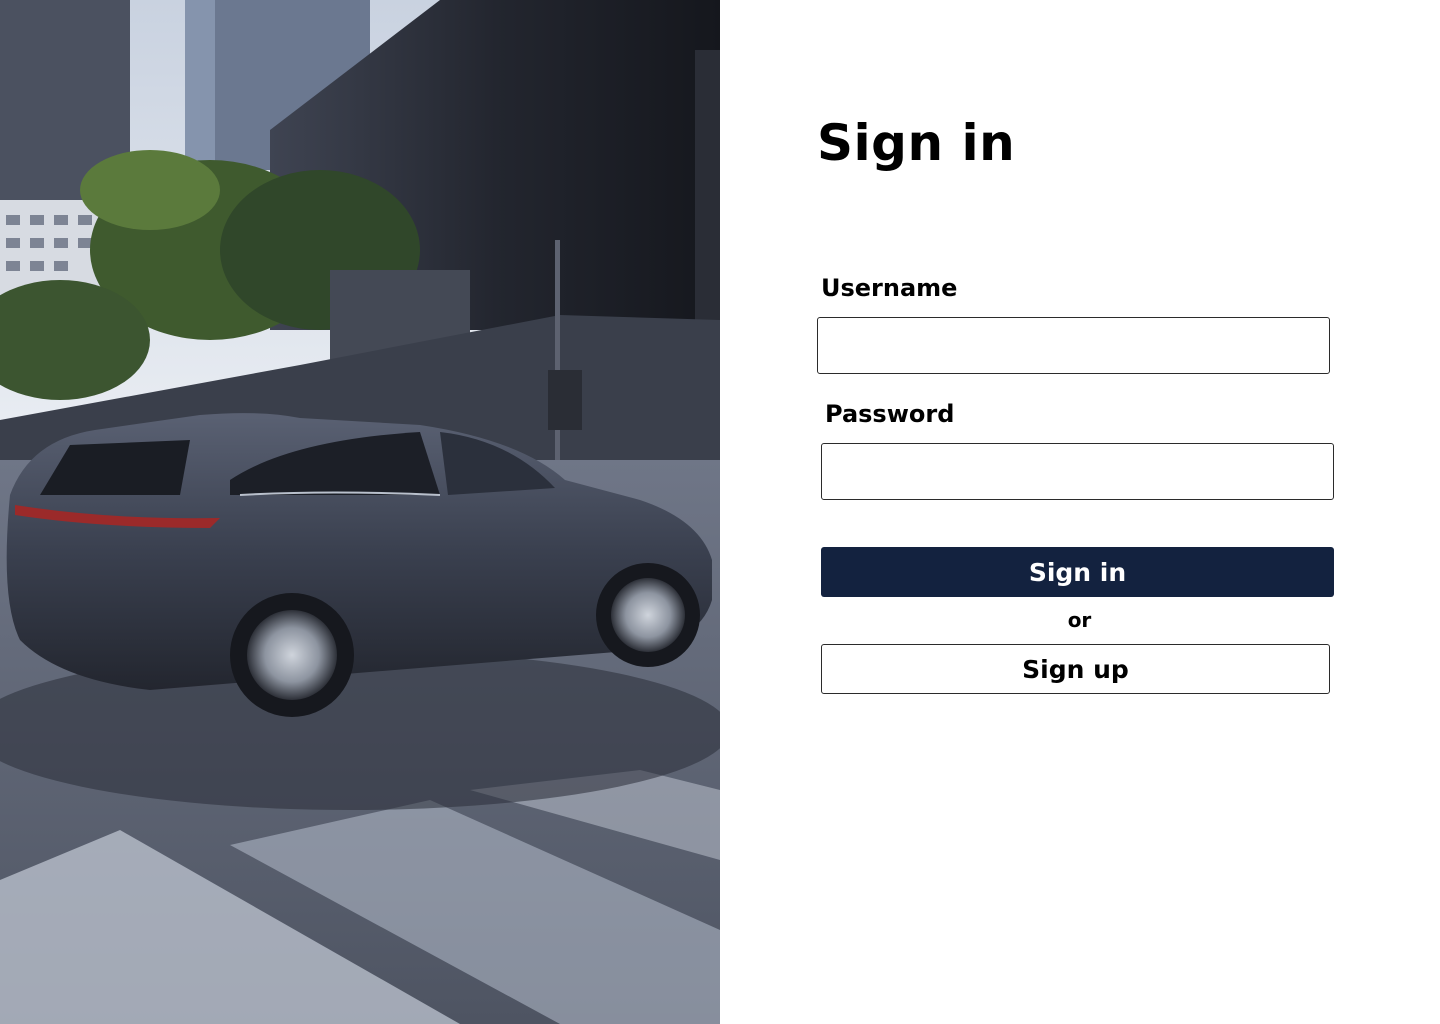 Image resolution: width=1440 pixels, height=1024 pixels. What do you see at coordinates (1077, 572) in the screenshot?
I see `signin-button: Sign in` at bounding box center [1077, 572].